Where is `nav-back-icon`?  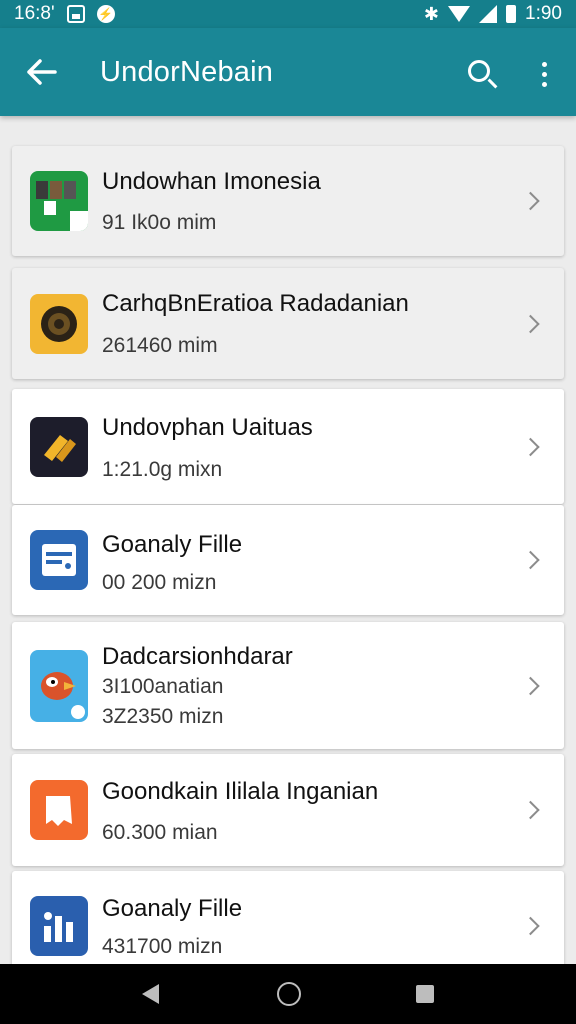 nav-back-icon is located at coordinates (150, 994).